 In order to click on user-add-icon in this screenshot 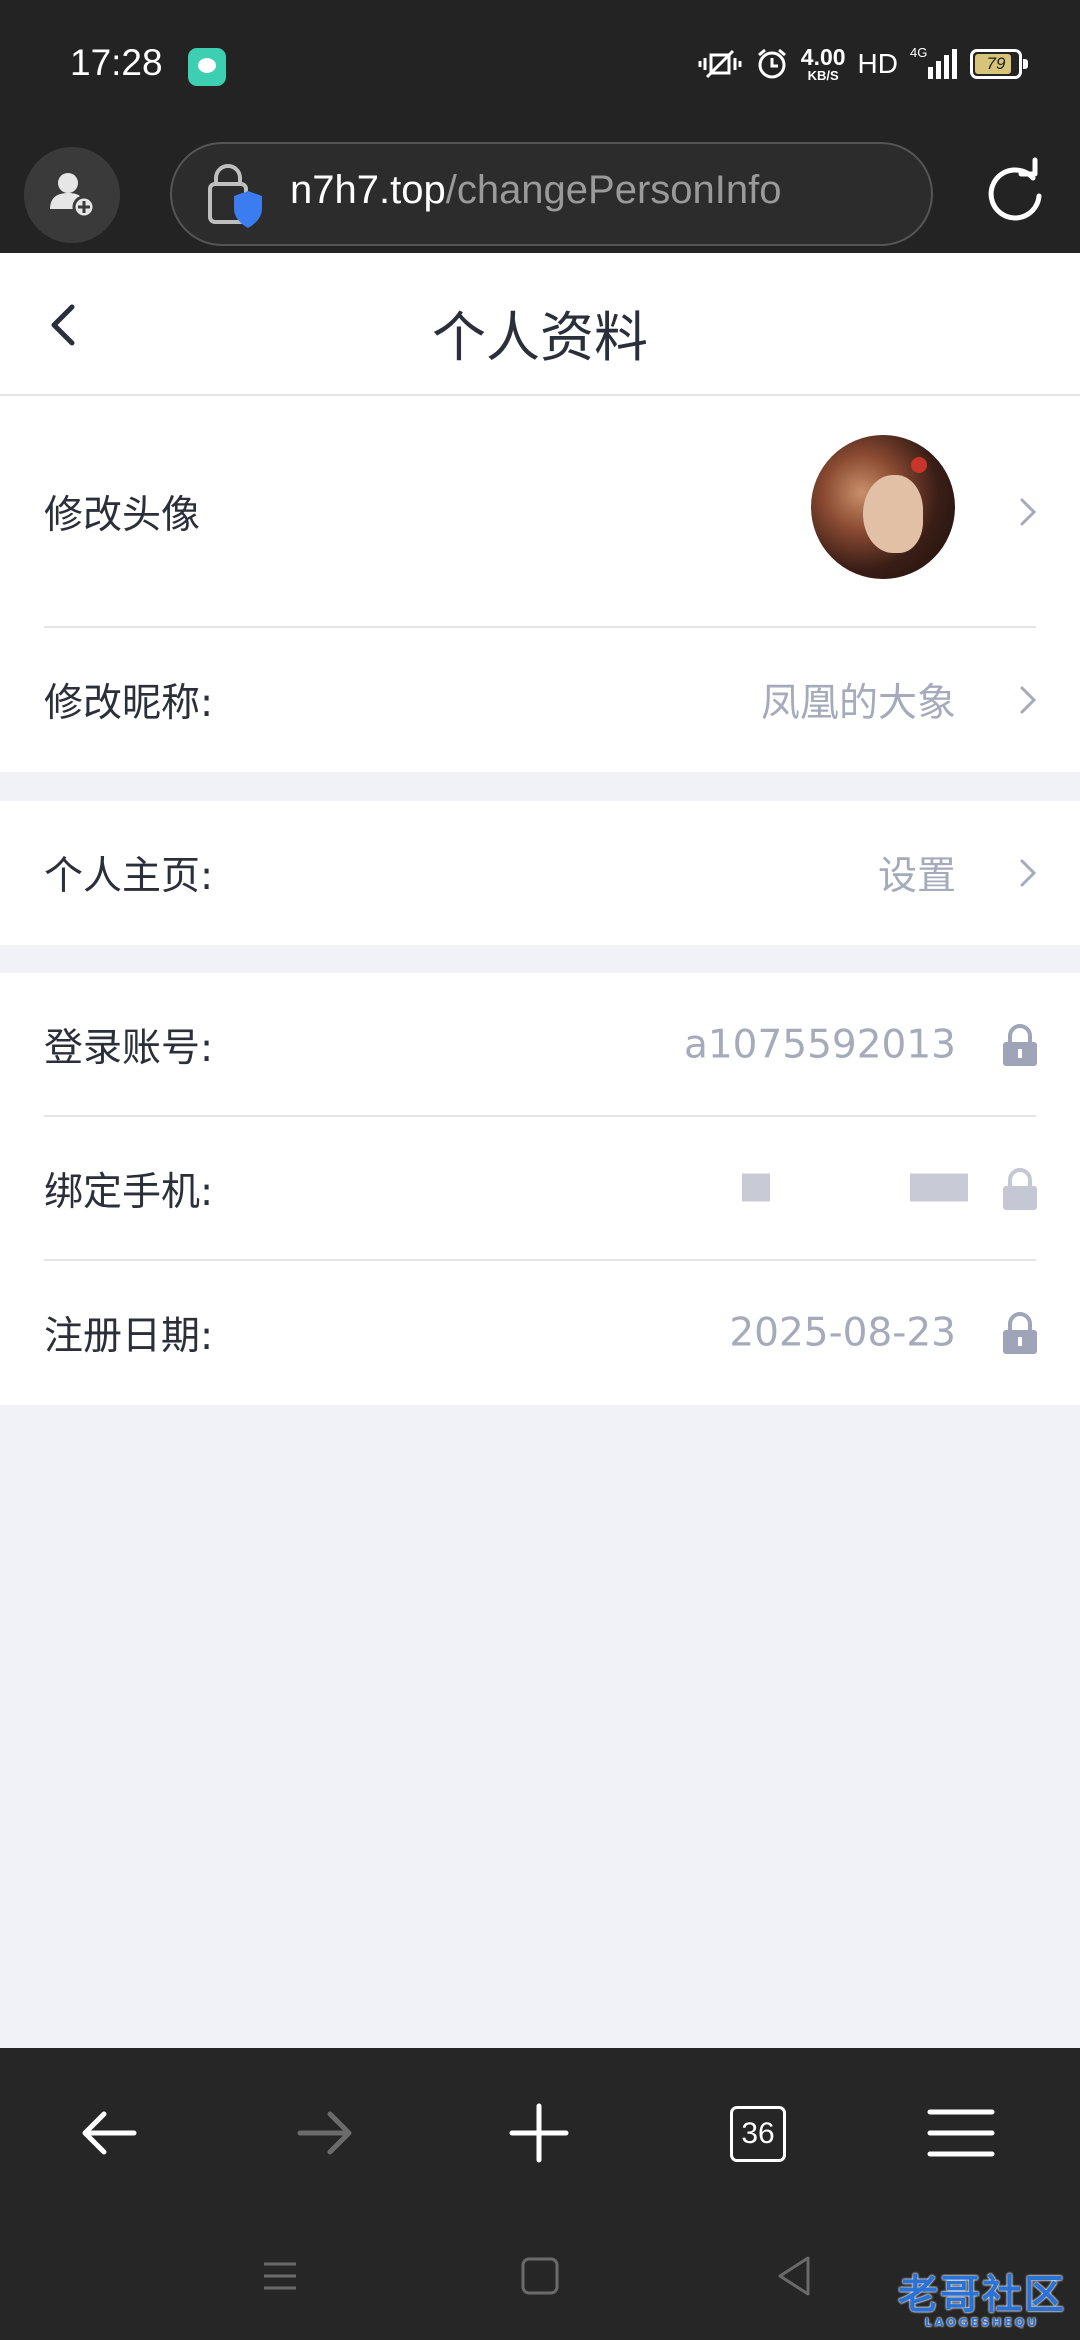, I will do `click(73, 196)`.